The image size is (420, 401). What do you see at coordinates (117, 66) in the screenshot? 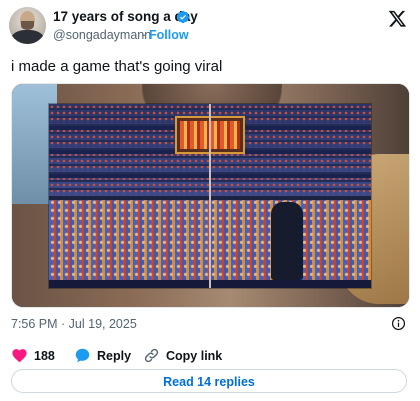
I see `tweet-text: i made a game that's going viral` at bounding box center [117, 66].